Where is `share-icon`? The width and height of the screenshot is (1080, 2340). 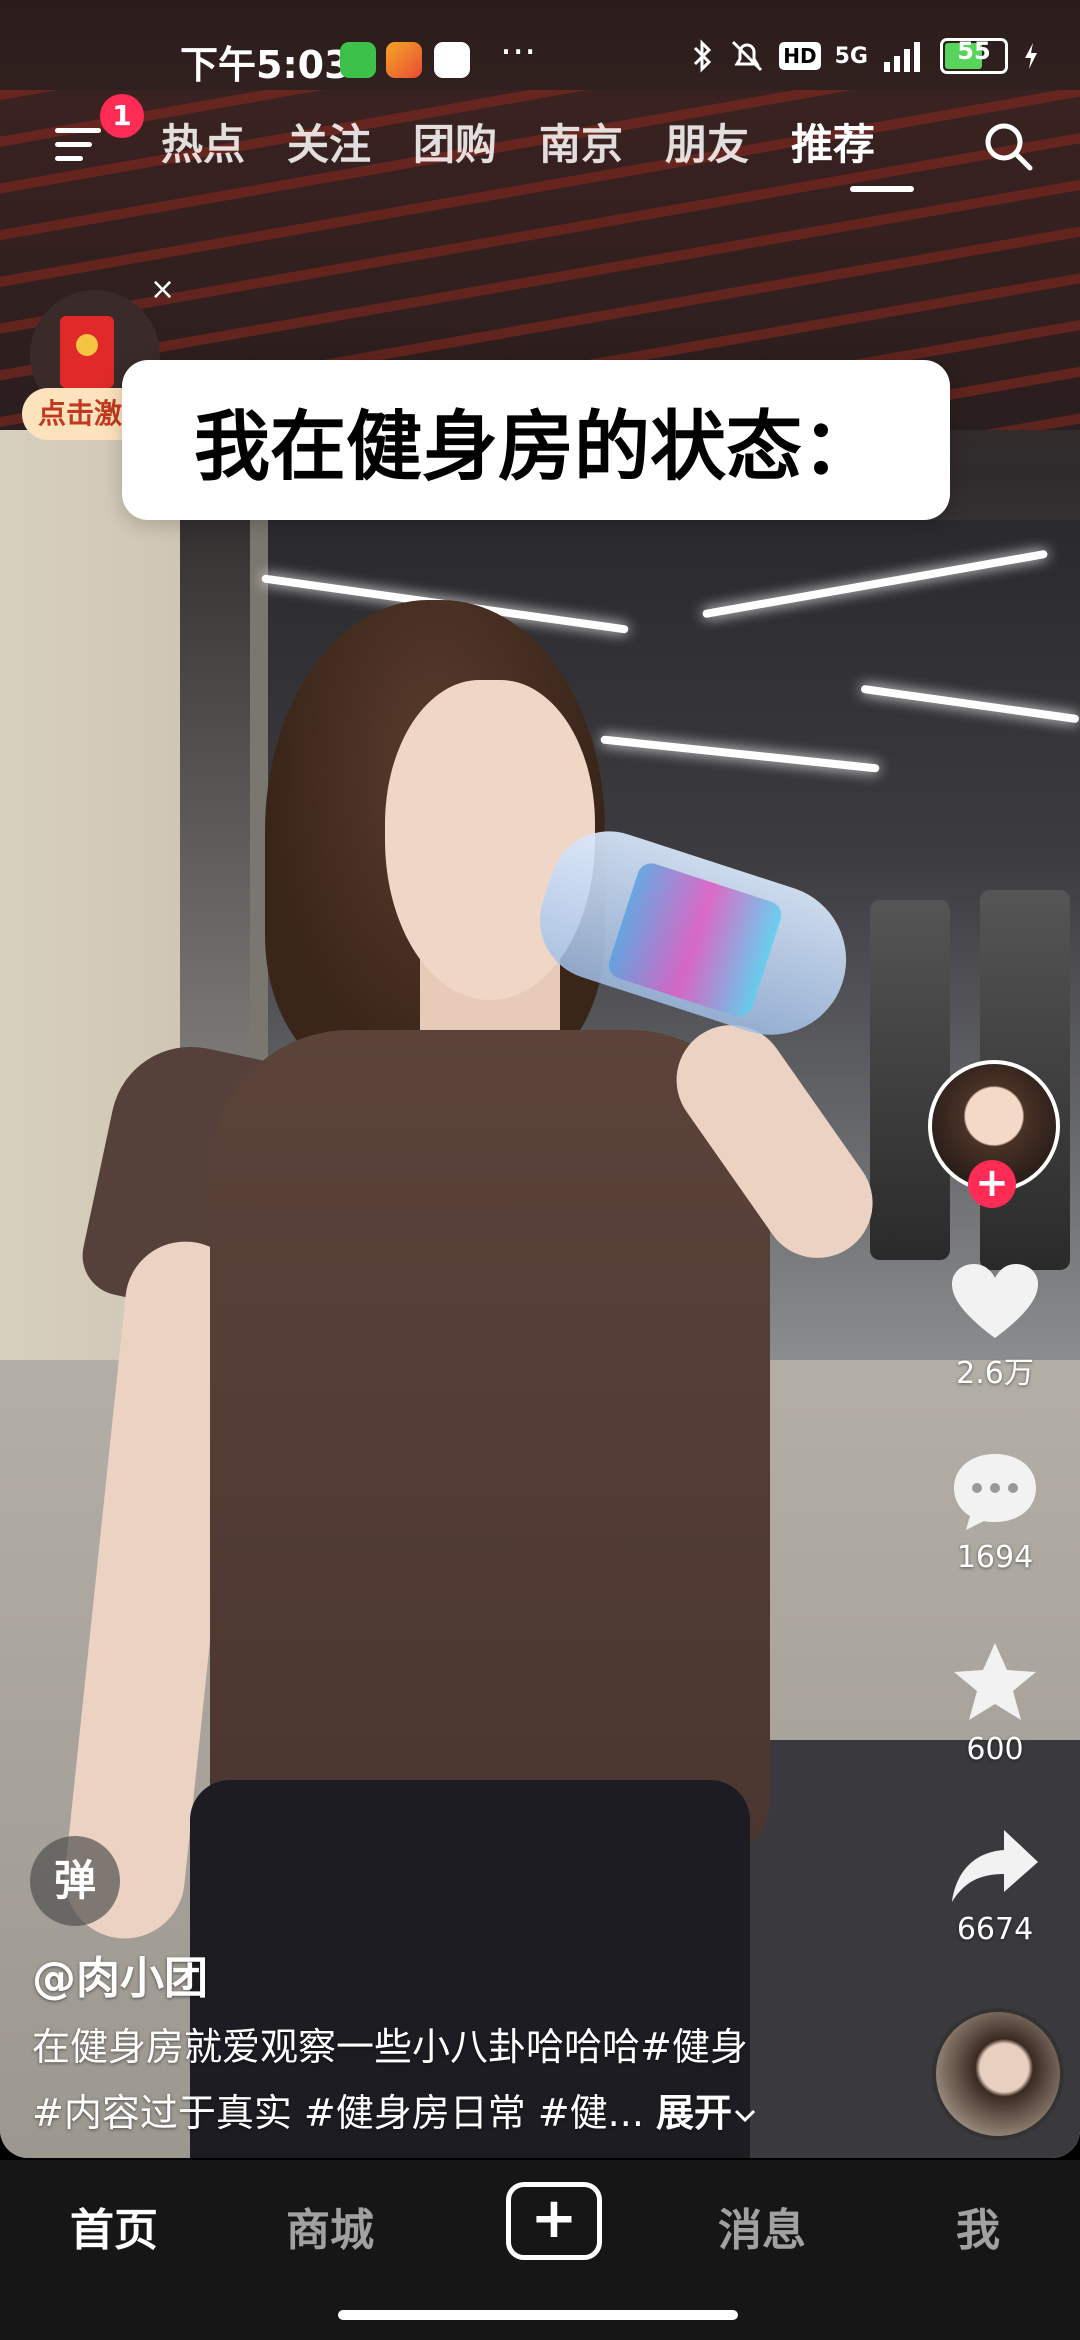
share-icon is located at coordinates (995, 1866).